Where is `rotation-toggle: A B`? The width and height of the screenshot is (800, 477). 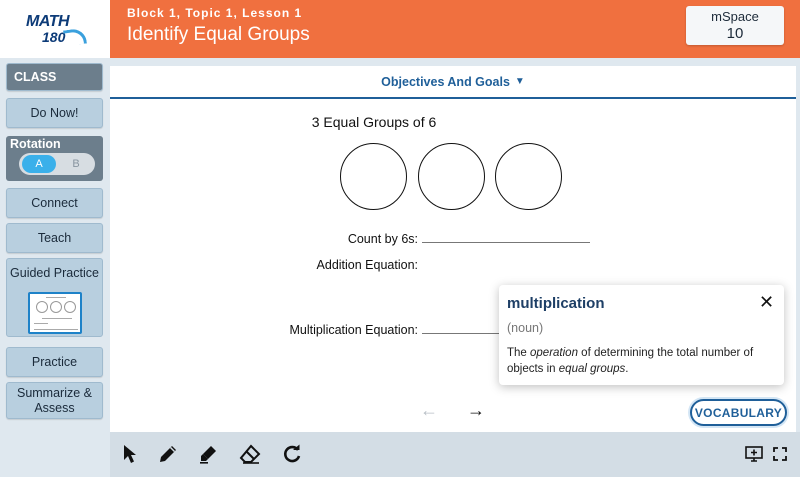 rotation-toggle: A B is located at coordinates (57, 164).